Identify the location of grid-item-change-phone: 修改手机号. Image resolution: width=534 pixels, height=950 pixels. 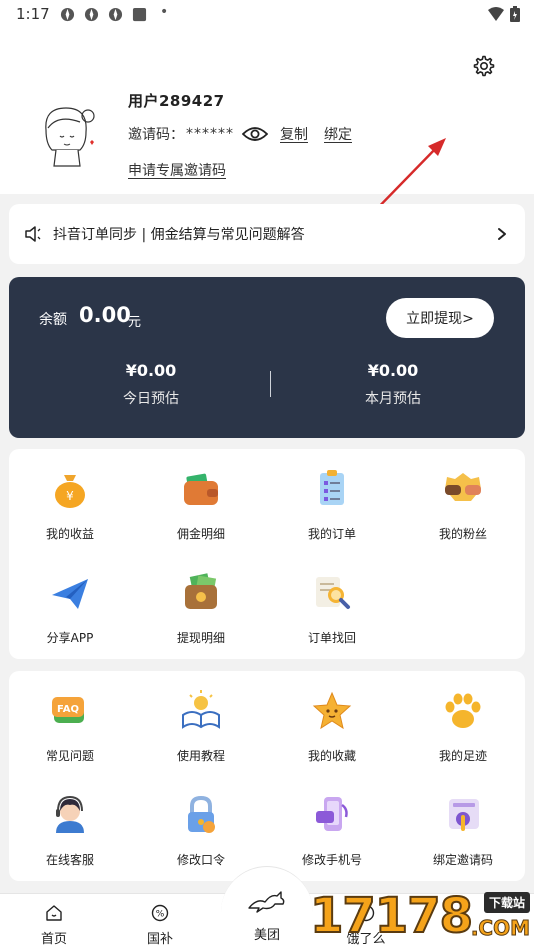
(332, 830).